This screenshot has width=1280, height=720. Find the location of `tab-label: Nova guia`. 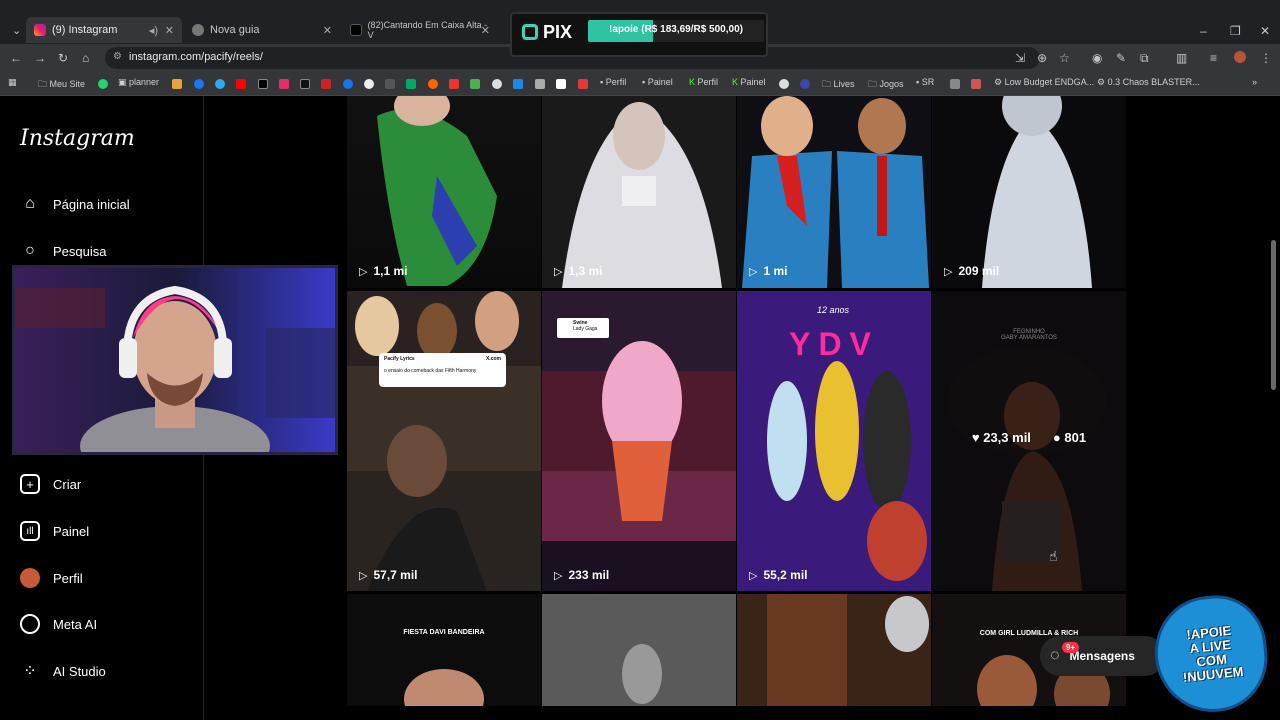

tab-label: Nova guia is located at coordinates (235, 30).